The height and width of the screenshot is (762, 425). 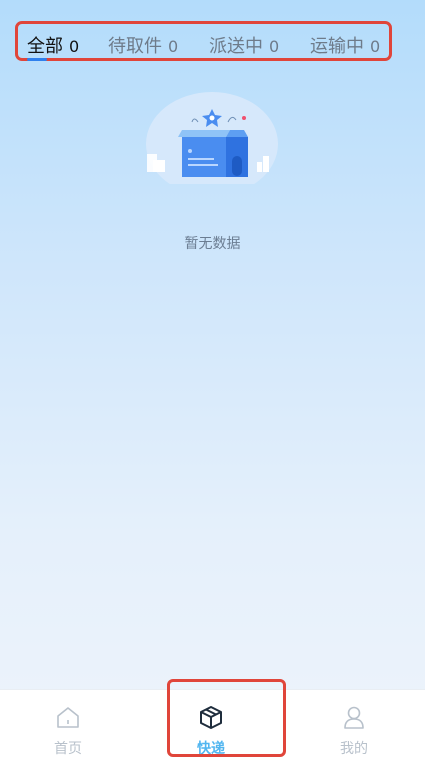 I want to click on bottom-tab-bar: 首页 快递 我的, so click(x=212, y=725).